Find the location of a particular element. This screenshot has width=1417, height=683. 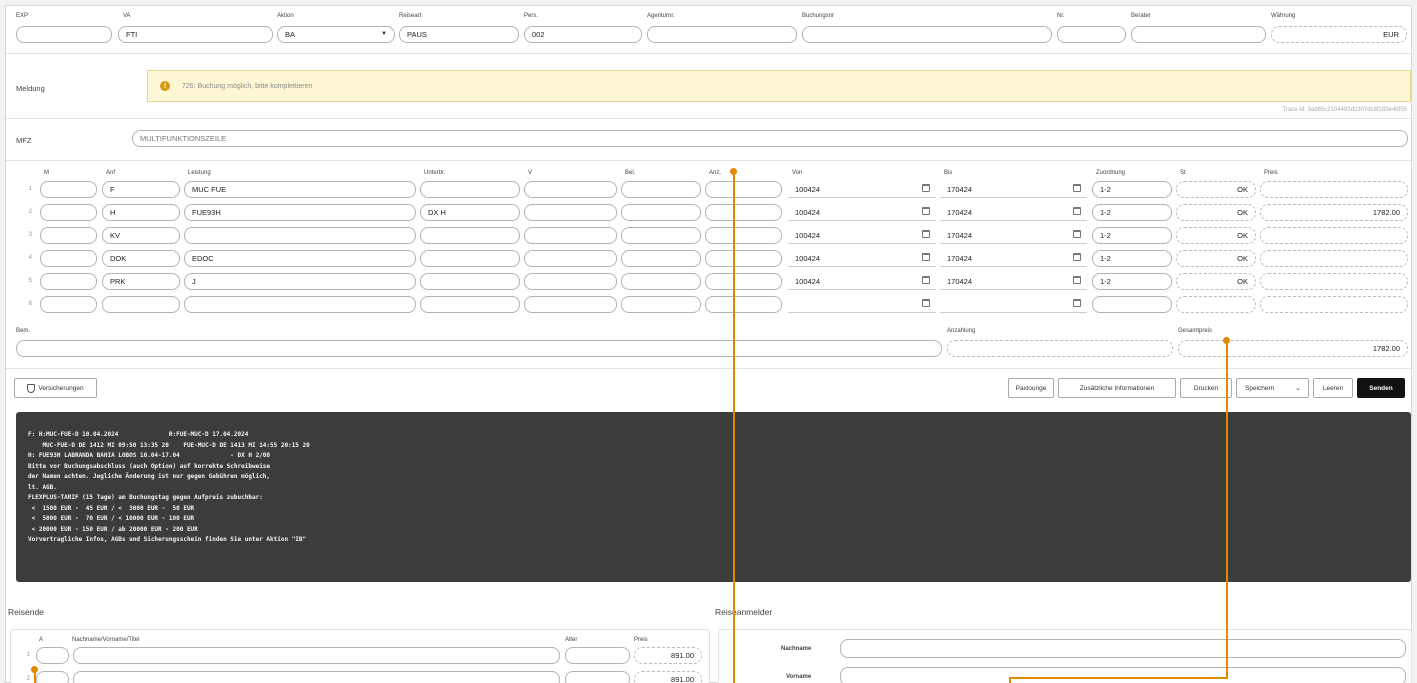

mfz-input: MULTIFUNKTIONSZEILE is located at coordinates (770, 138).